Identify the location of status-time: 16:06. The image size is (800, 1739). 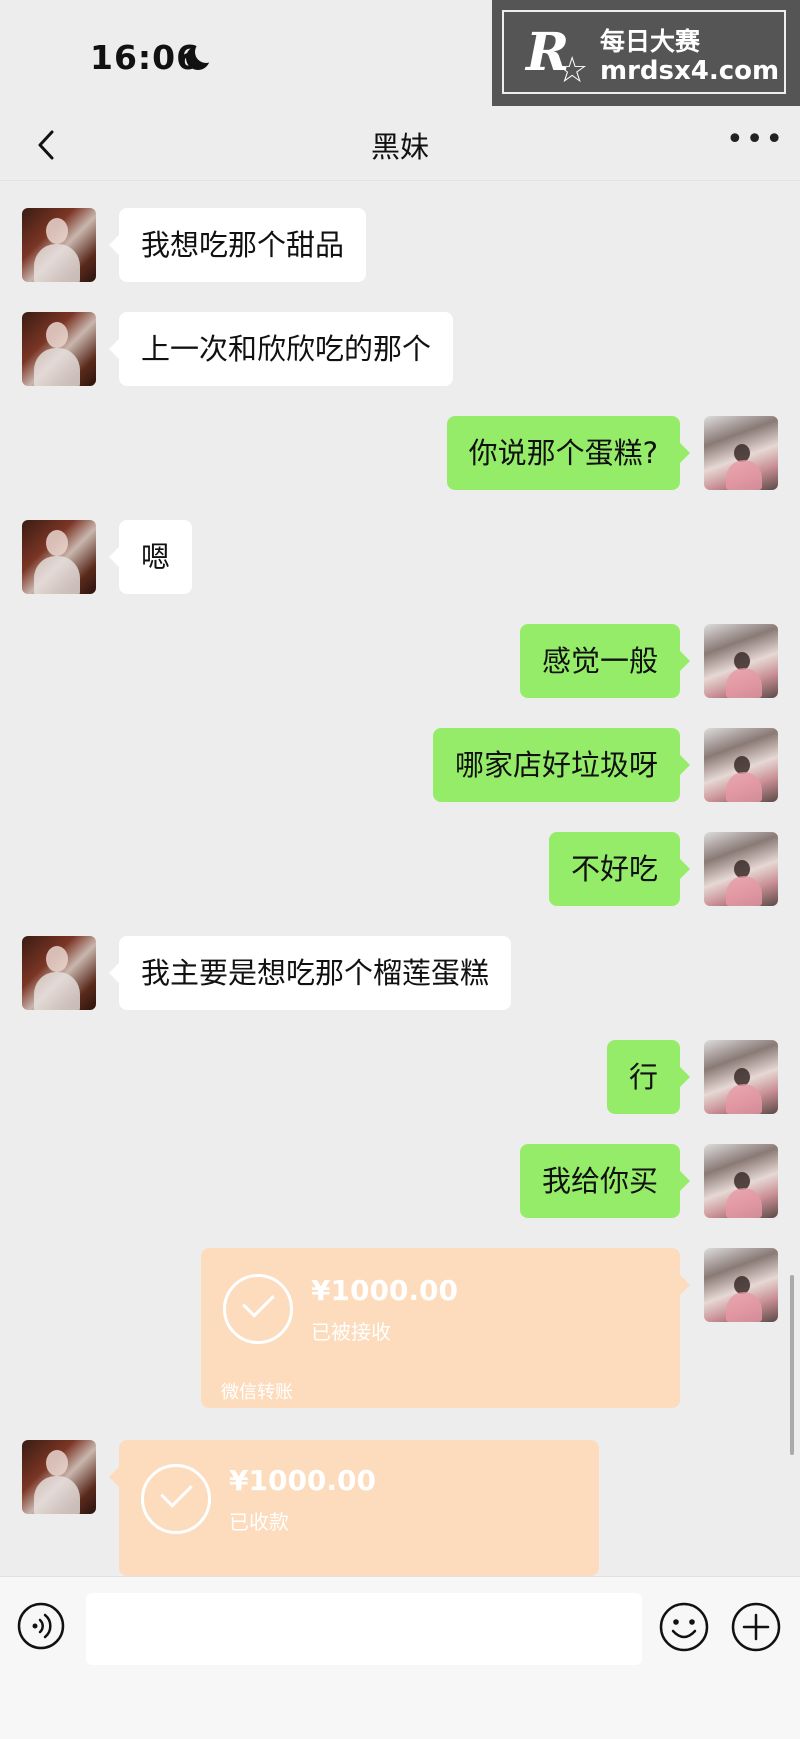
(145, 57).